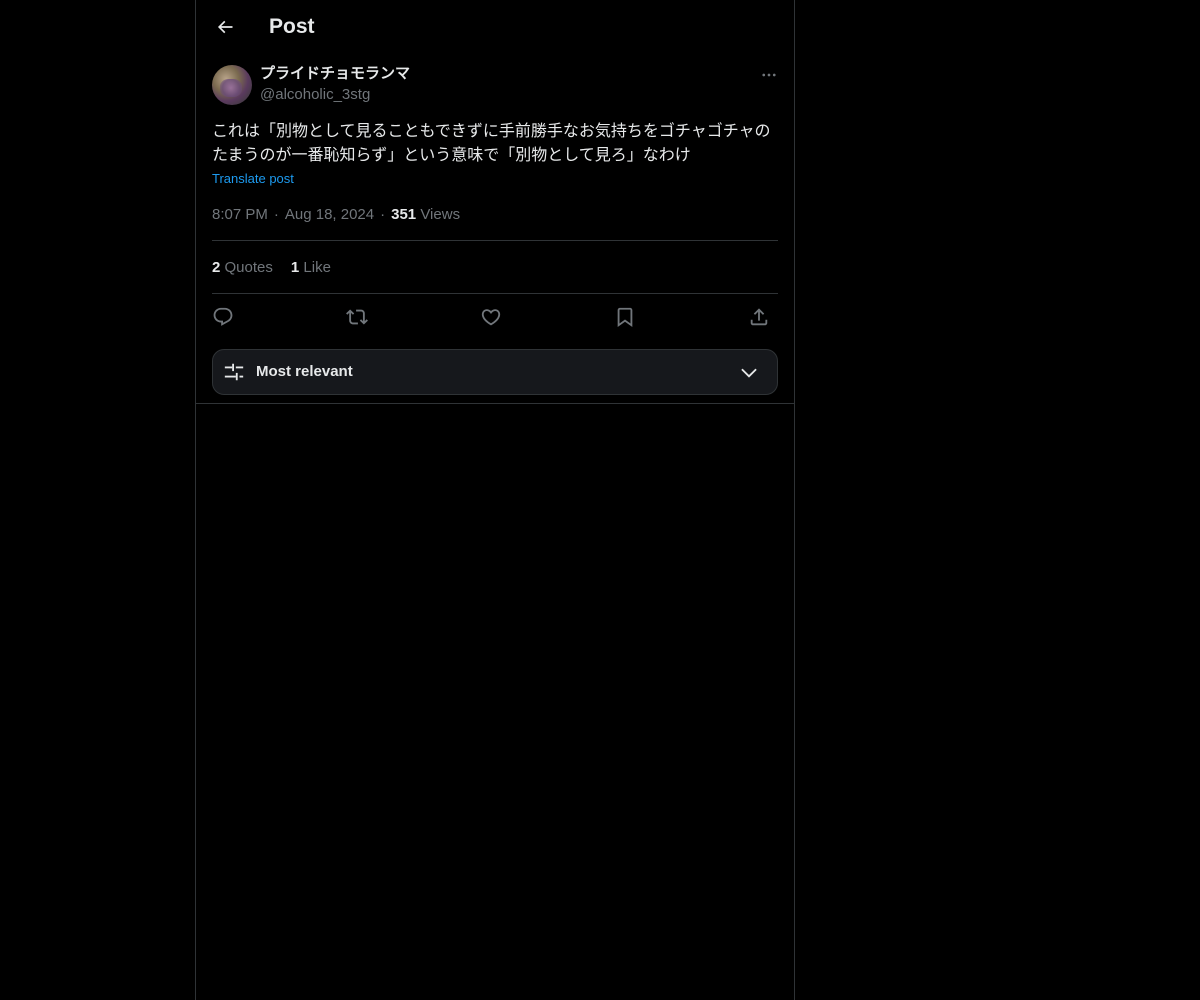  I want to click on views-label: Views, so click(440, 214).